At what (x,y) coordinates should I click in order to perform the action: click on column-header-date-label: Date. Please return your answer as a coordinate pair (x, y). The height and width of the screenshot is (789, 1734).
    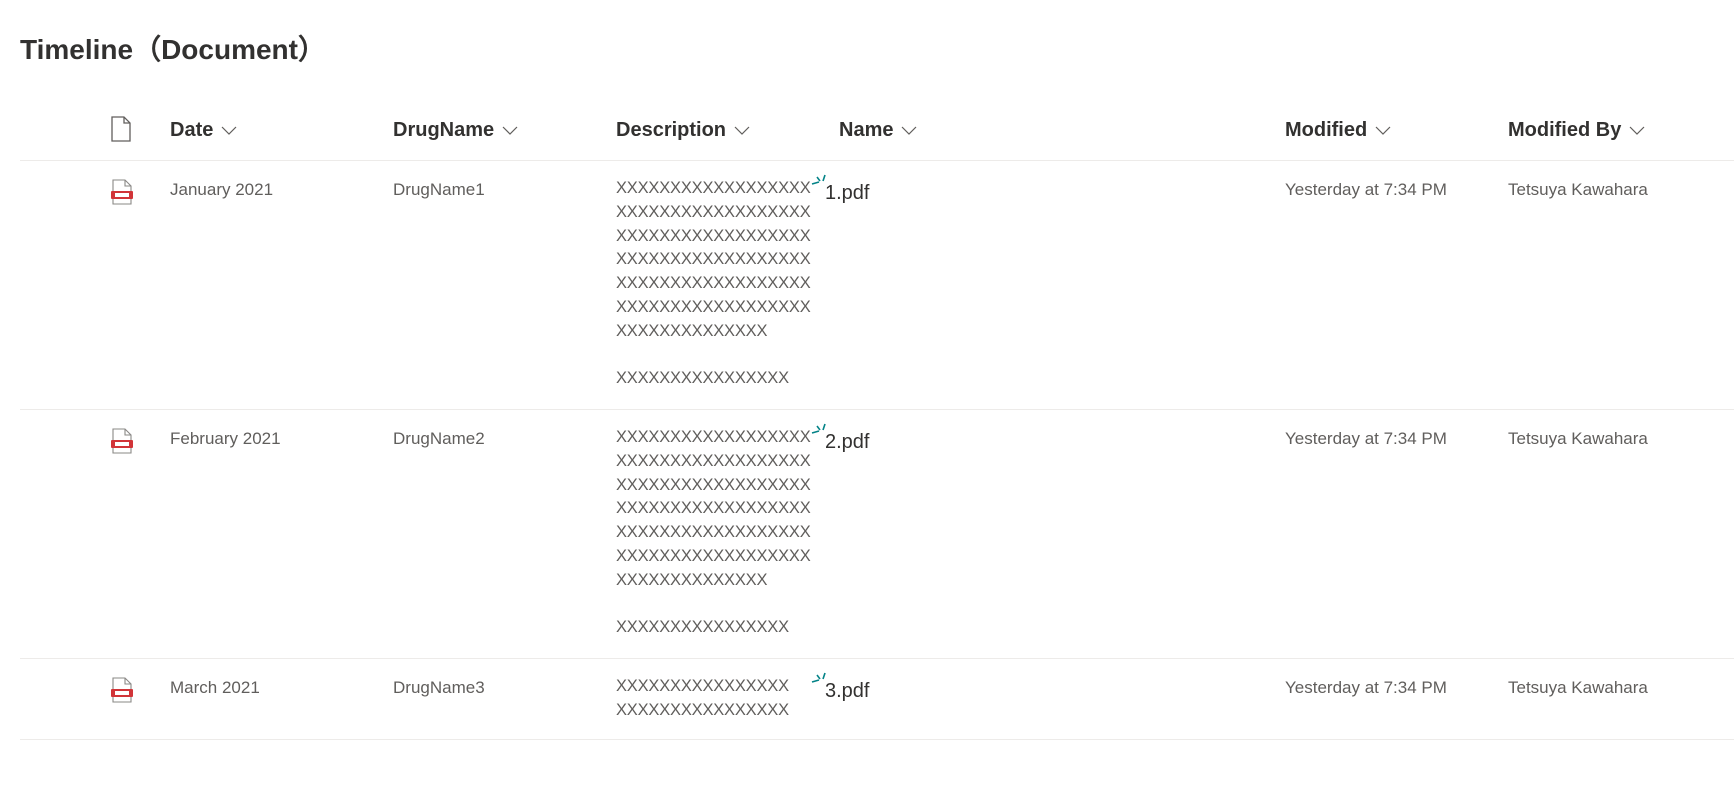
    Looking at the image, I should click on (192, 130).